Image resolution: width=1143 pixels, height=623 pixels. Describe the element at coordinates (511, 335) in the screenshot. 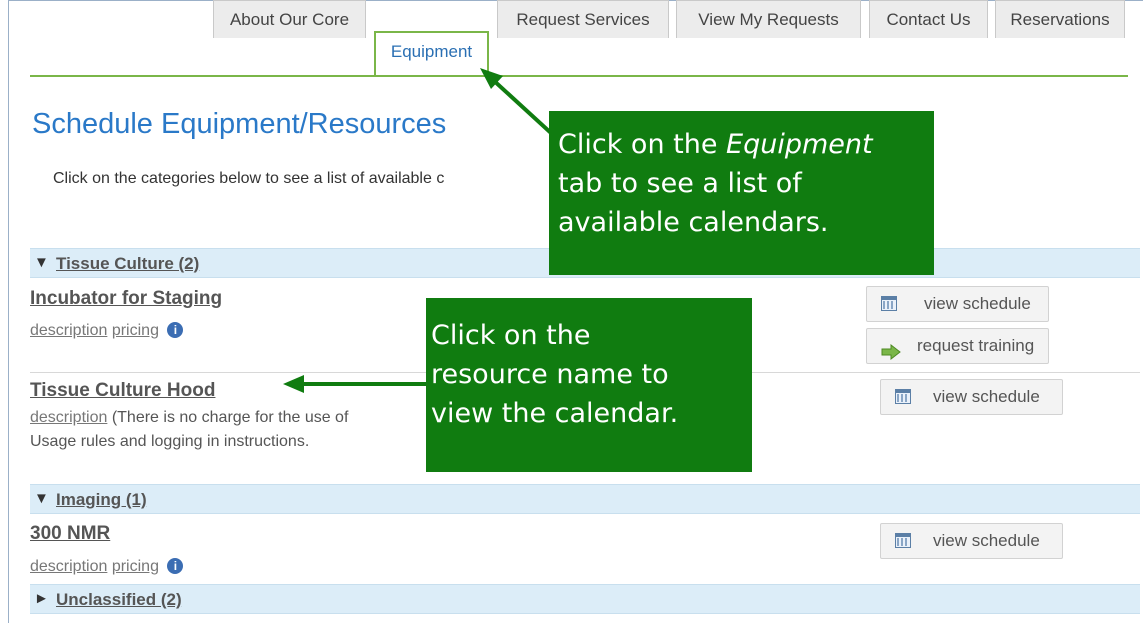

I see `callout-line-1: Click on the` at that location.